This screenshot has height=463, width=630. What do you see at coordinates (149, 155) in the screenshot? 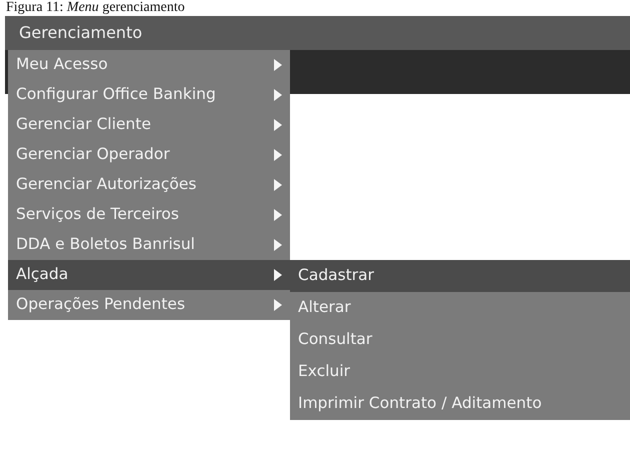
I see `menu-item: Gerenciar Operador` at bounding box center [149, 155].